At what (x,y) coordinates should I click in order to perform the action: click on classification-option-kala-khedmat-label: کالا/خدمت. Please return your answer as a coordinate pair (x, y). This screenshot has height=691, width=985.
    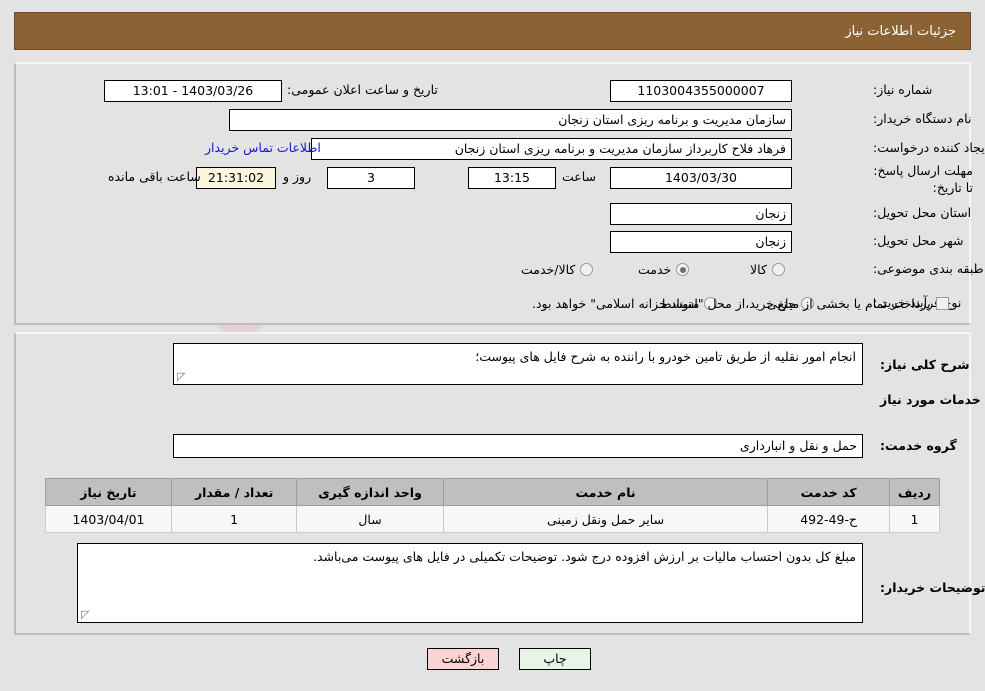
    Looking at the image, I should click on (548, 269).